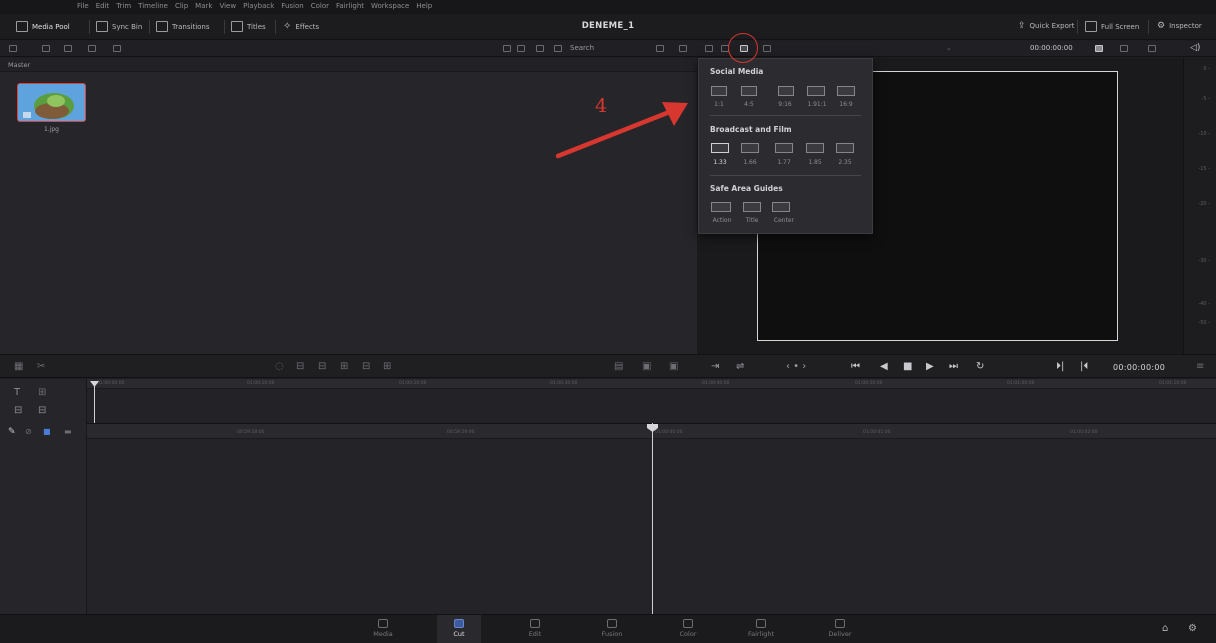 The image size is (1216, 643). What do you see at coordinates (646, 366) in the screenshot?
I see `timeline-zoom-icon: ▣` at bounding box center [646, 366].